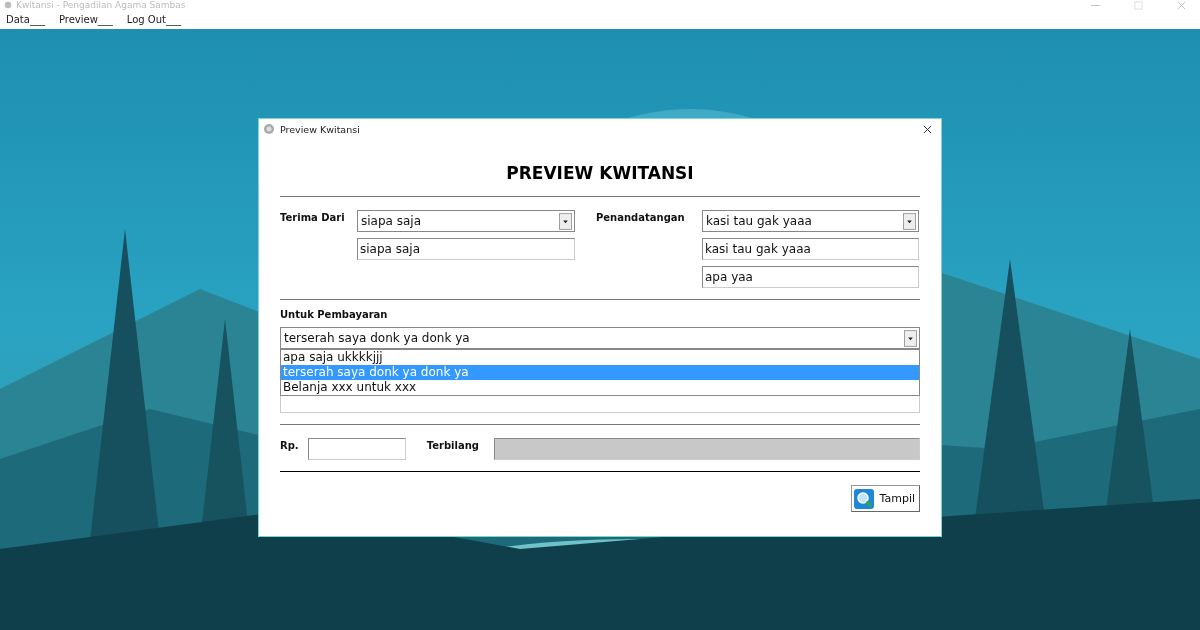 This screenshot has width=1200, height=630. I want to click on menu-item: Preview___, so click(85, 19).